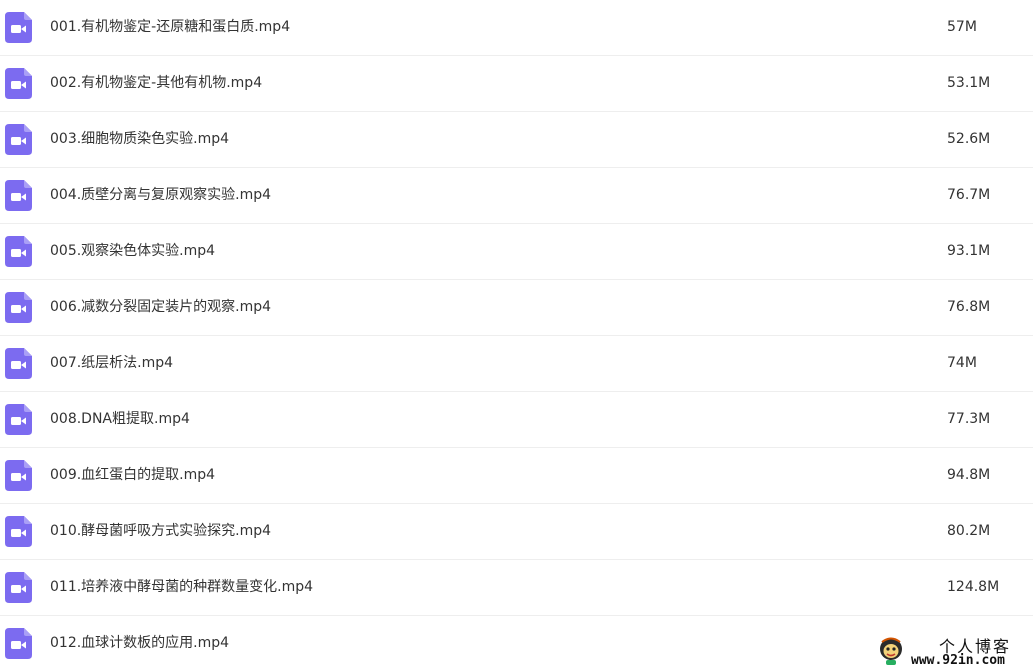  Describe the element at coordinates (132, 251) in the screenshot. I see `file-name: 005.观察染色体实验.mp4` at that location.